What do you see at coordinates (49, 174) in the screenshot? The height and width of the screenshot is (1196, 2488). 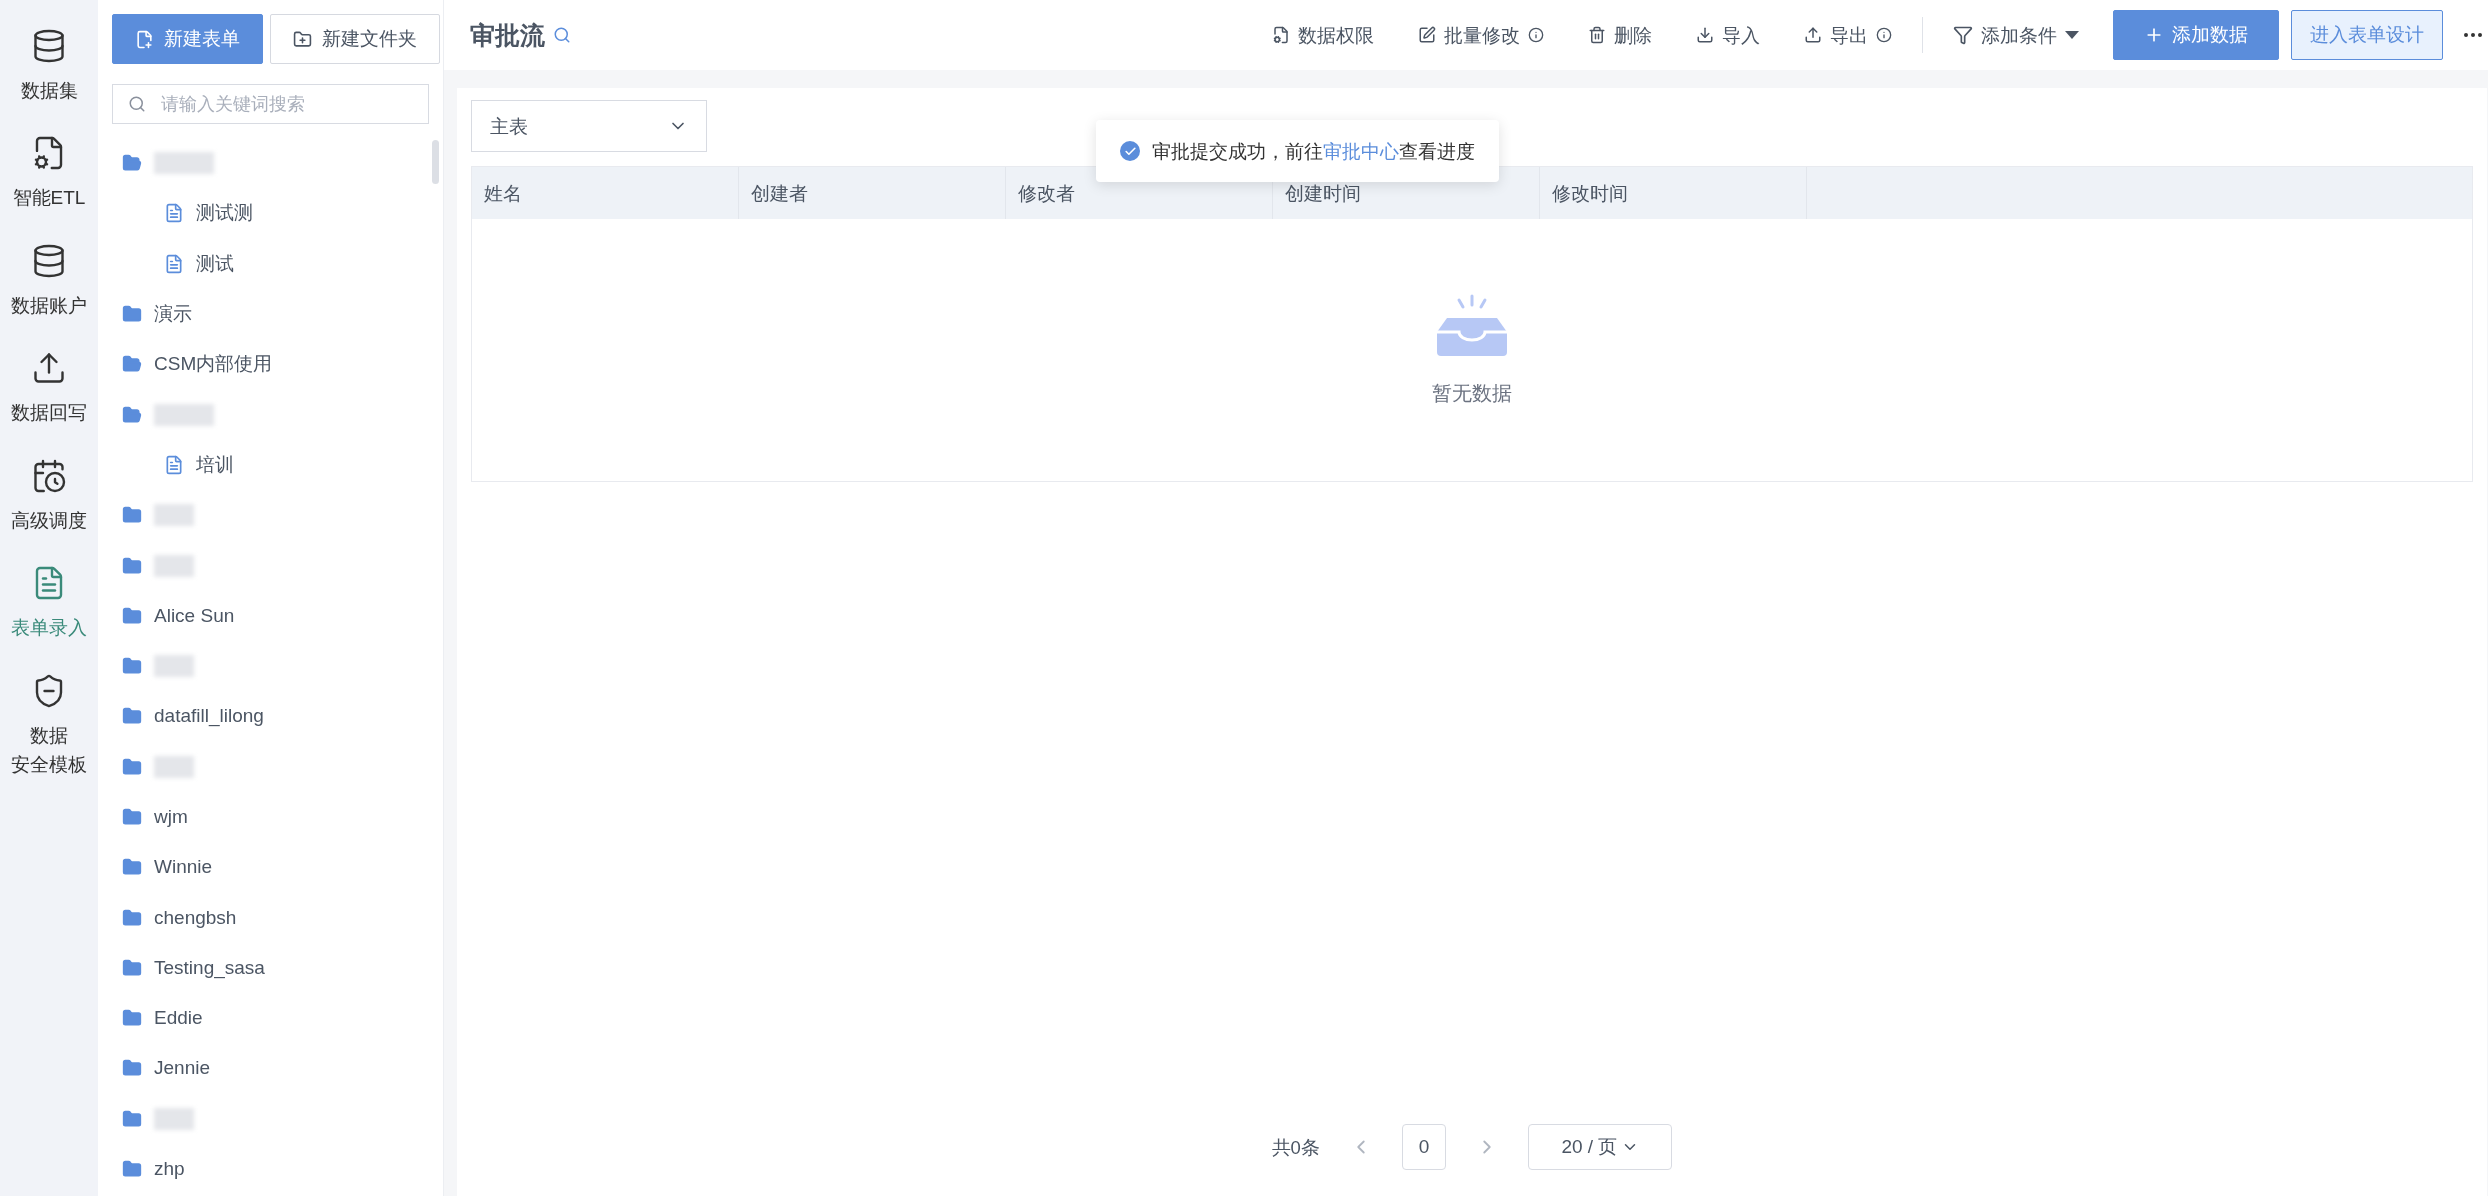 I see `nav-item: 智能ETL` at bounding box center [49, 174].